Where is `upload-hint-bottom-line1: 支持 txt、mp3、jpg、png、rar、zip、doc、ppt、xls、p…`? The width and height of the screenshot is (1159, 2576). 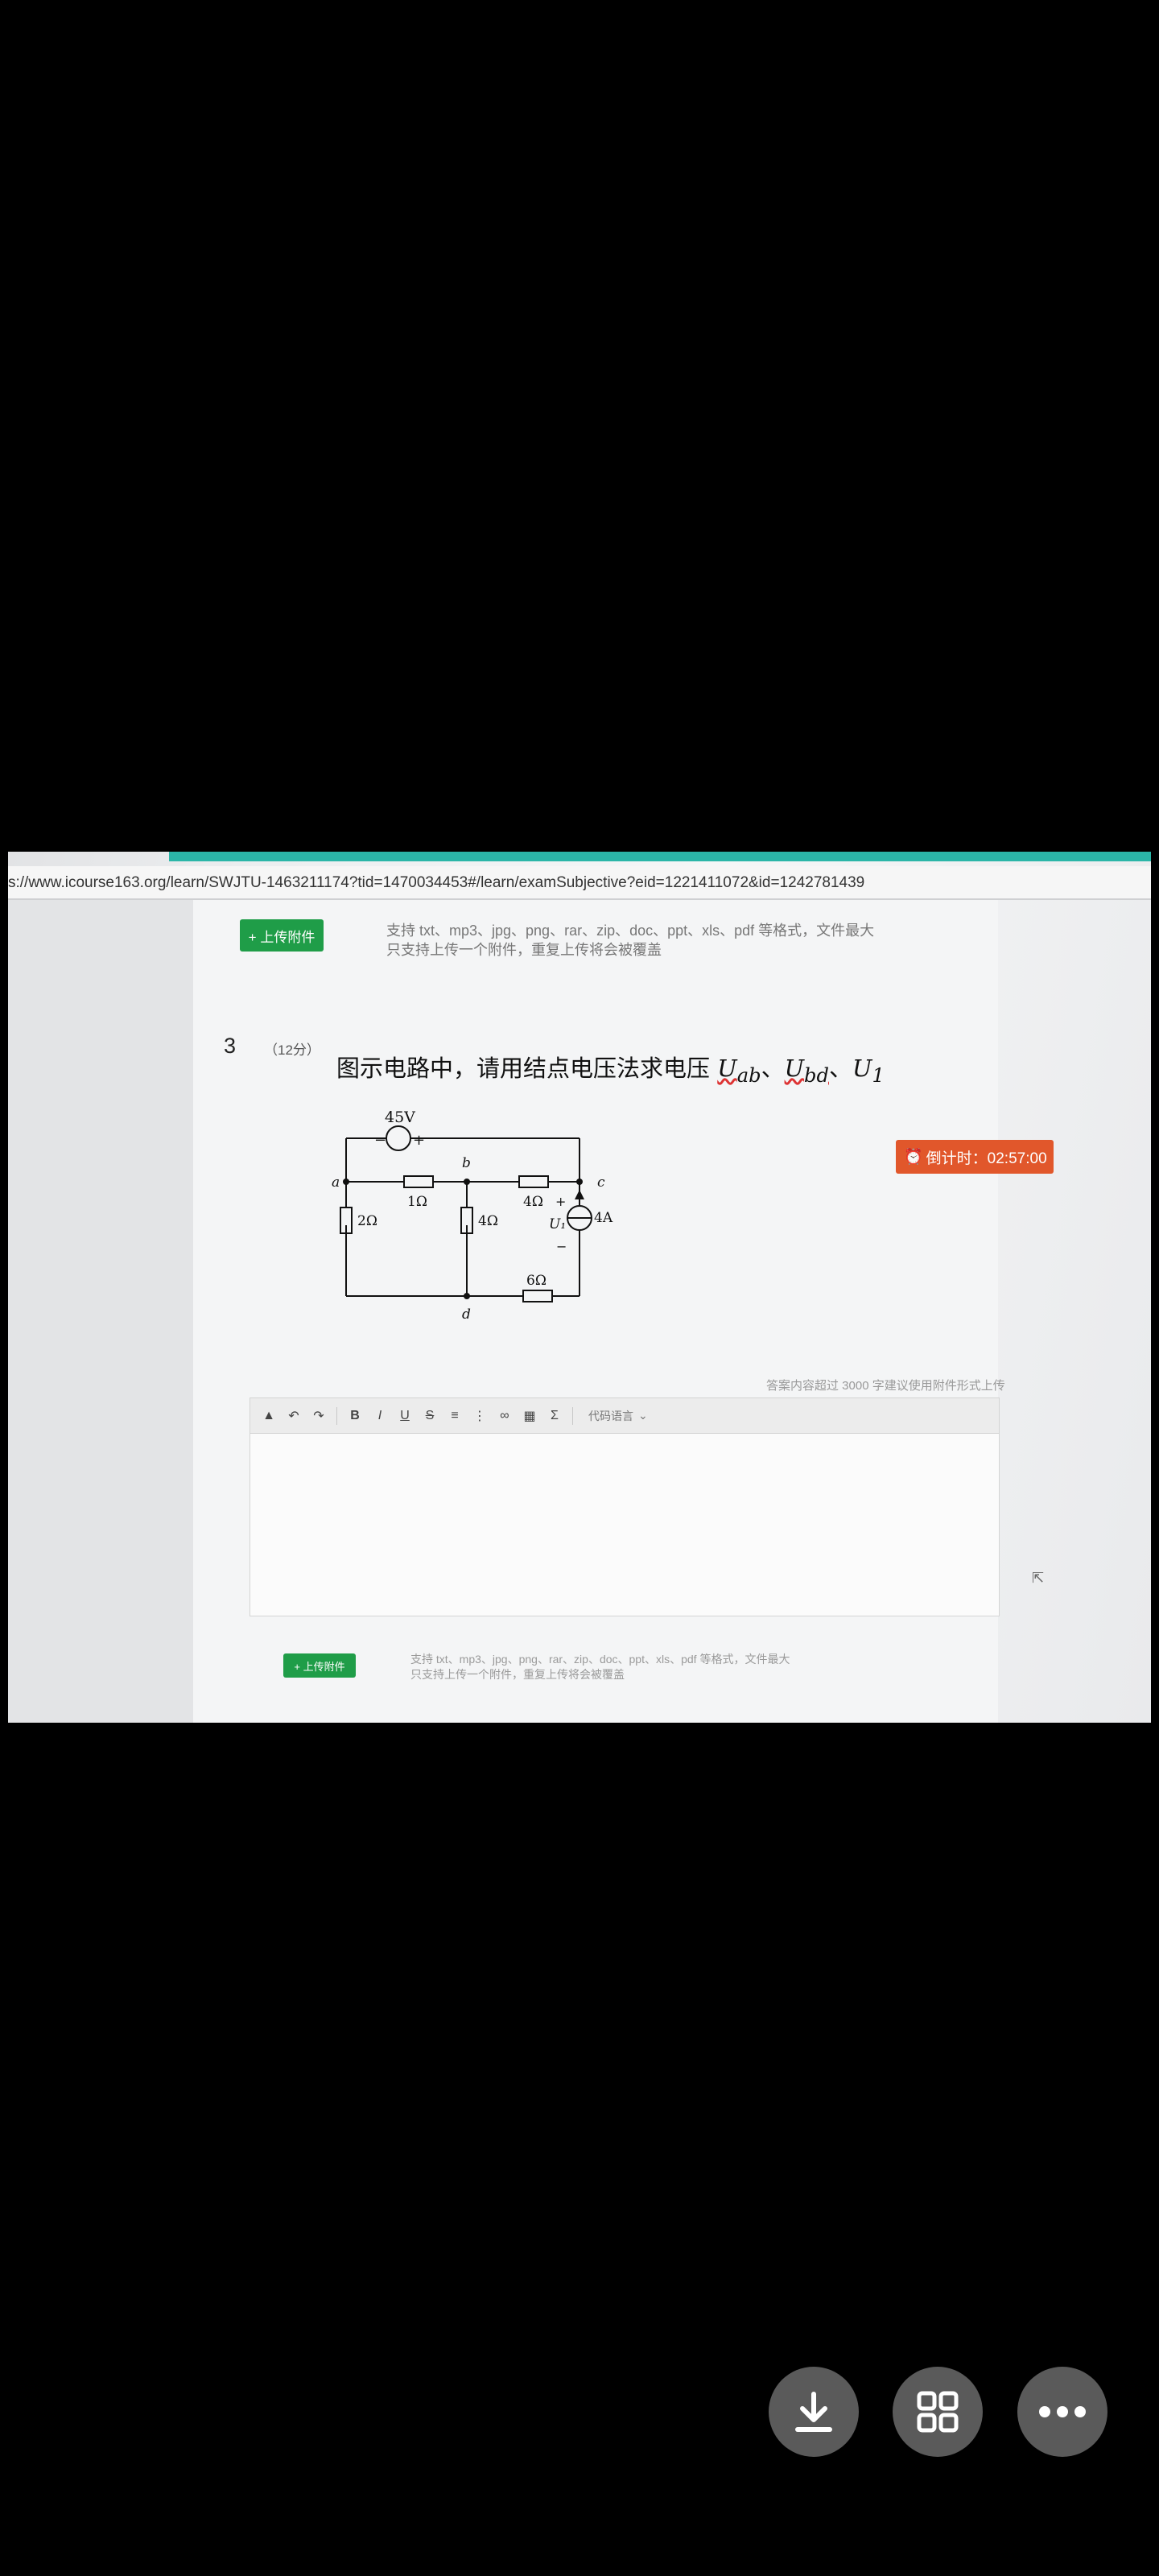 upload-hint-bottom-line1: 支持 txt、mp3、jpg、png、rar、zip、doc、ppt、xls、p… is located at coordinates (600, 1659).